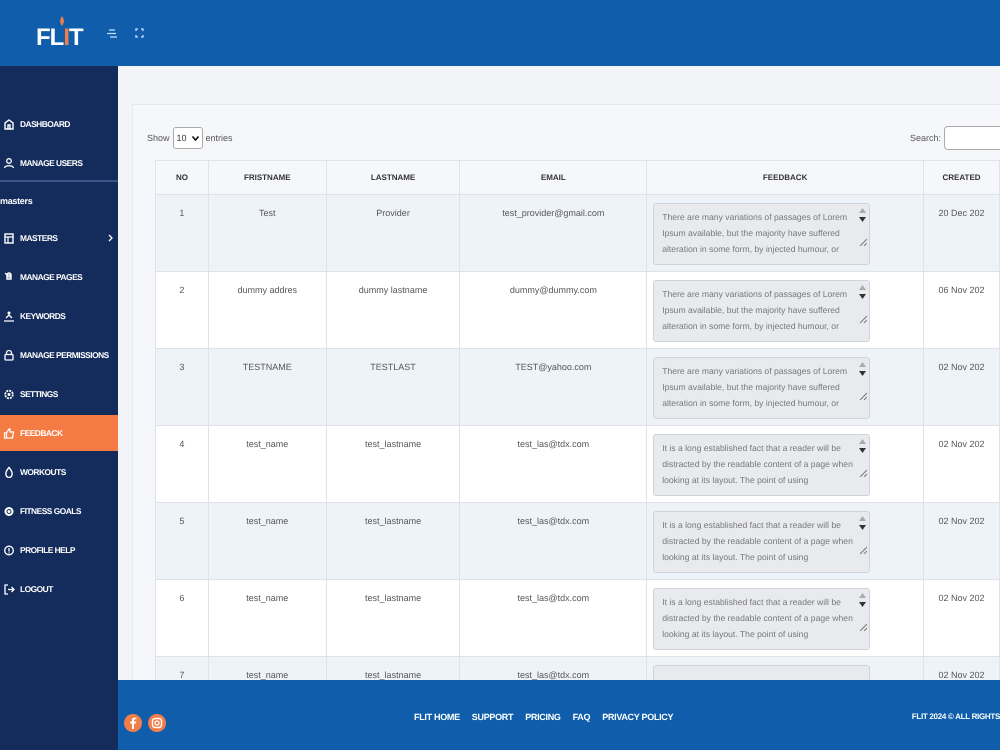 The height and width of the screenshot is (750, 1000). I want to click on table-cell: TEST@yahoo.com, so click(553, 367).